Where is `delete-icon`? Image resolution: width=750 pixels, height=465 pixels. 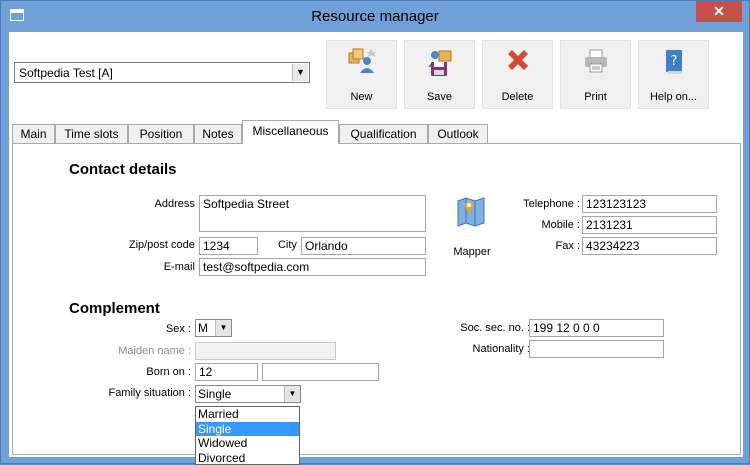 delete-icon is located at coordinates (518, 62).